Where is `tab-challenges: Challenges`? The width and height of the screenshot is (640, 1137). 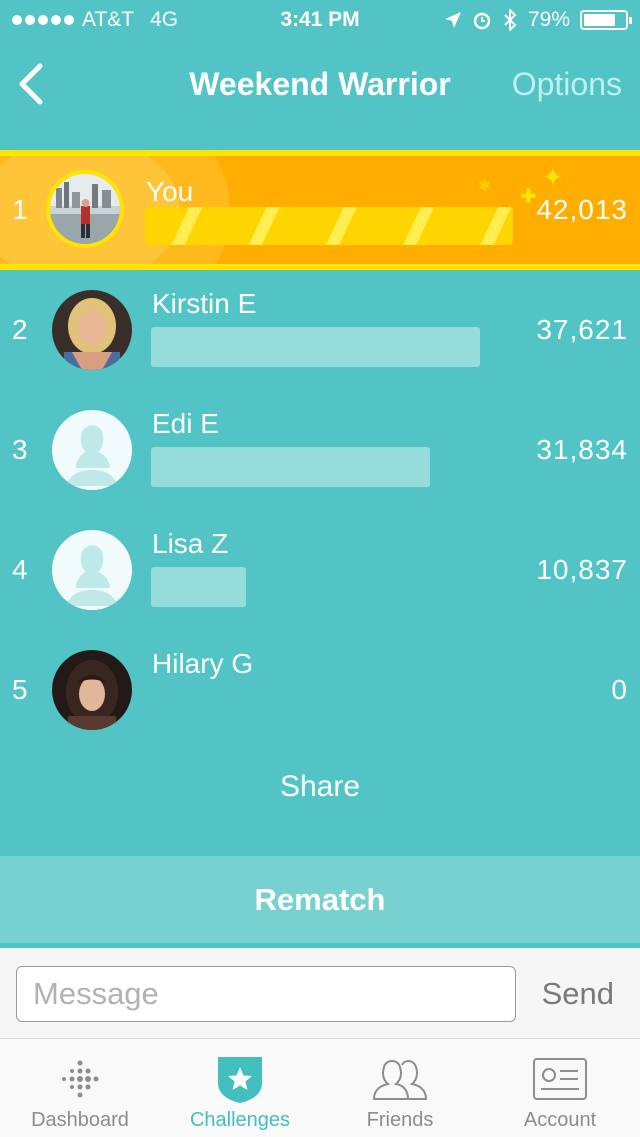
tab-challenges: Challenges is located at coordinates (240, 1088).